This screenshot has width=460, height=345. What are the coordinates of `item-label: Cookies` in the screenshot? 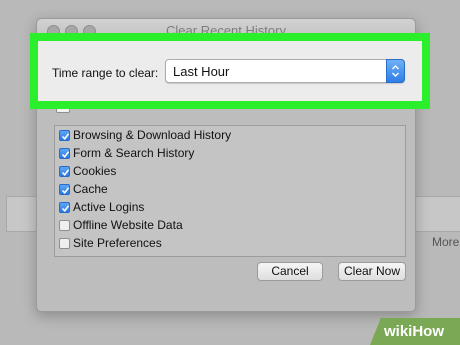 It's located at (95, 171).